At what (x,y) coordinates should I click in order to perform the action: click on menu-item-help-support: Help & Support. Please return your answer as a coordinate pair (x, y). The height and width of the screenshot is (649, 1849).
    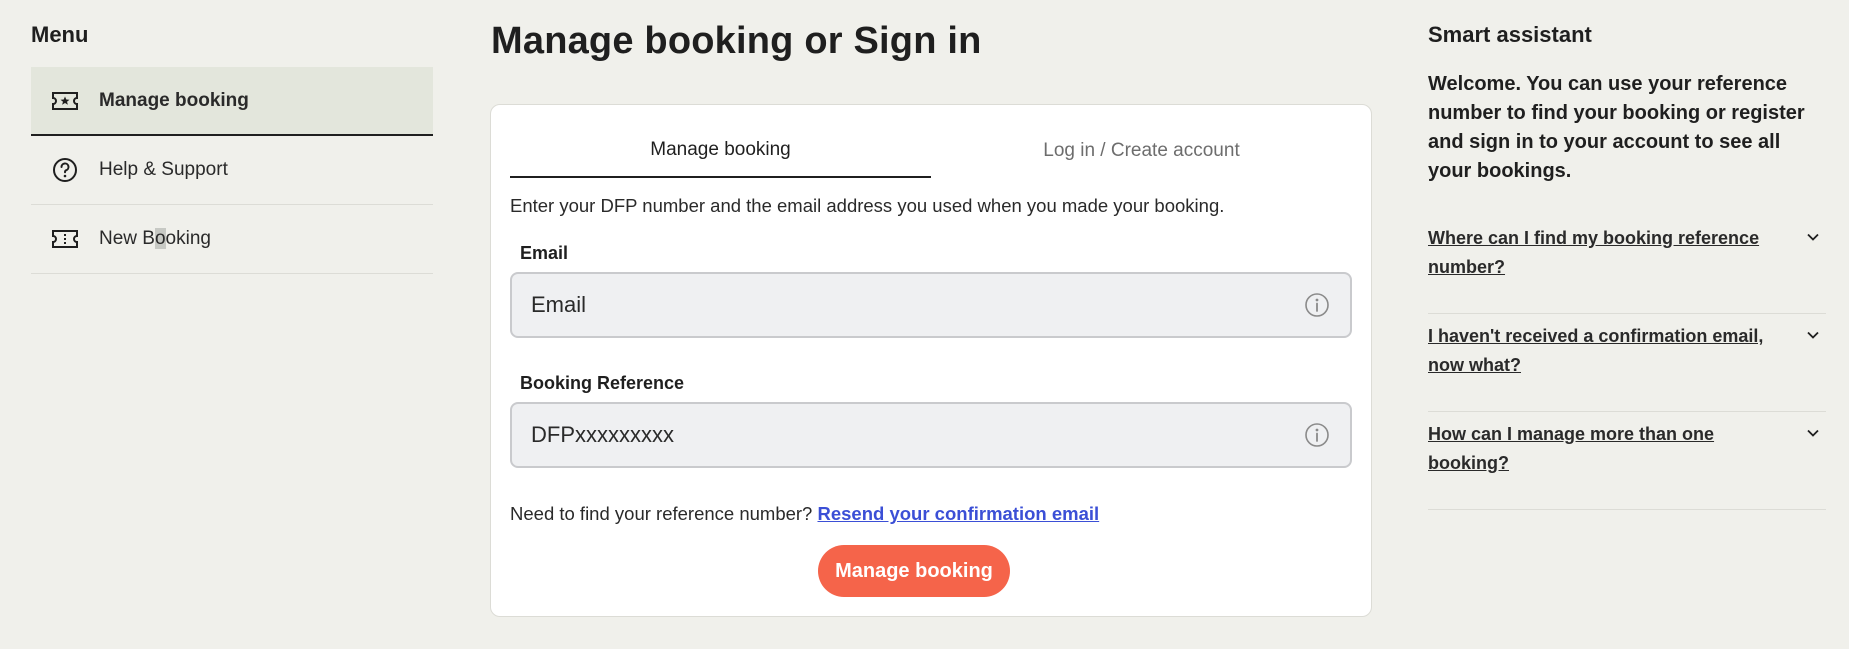
    Looking at the image, I should click on (232, 170).